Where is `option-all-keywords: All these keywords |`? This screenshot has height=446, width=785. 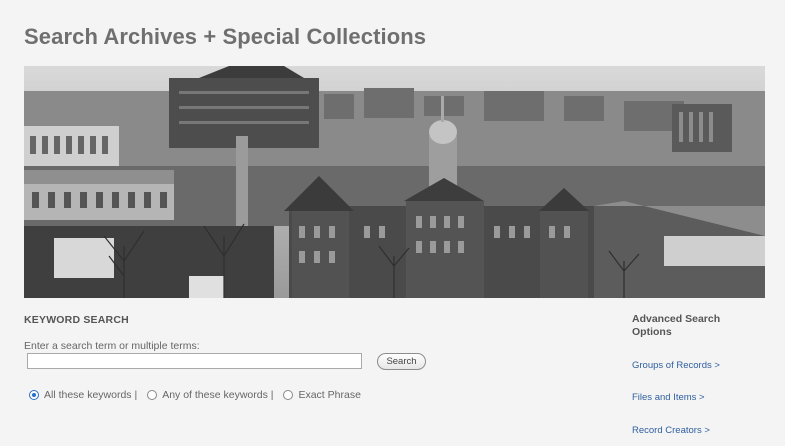
option-all-keywords: All these keywords | is located at coordinates (83, 395).